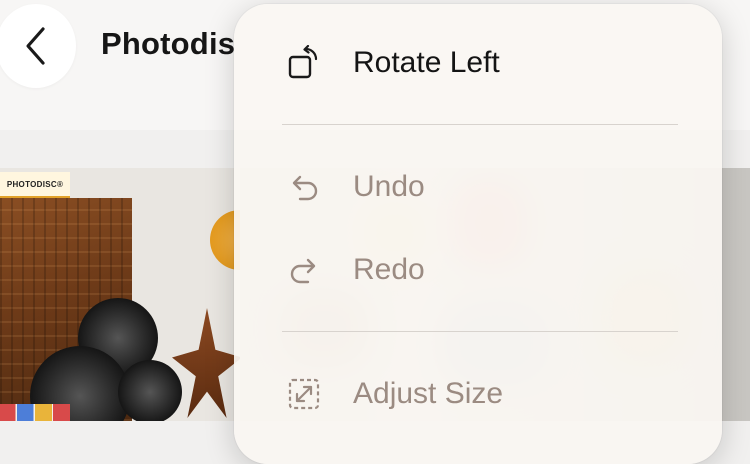 This screenshot has height=464, width=750. What do you see at coordinates (304, 270) in the screenshot?
I see `redo-icon` at bounding box center [304, 270].